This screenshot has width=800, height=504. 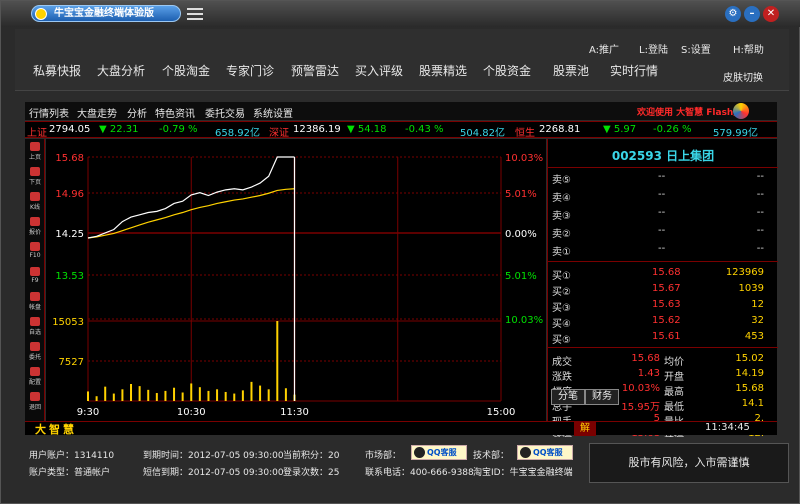 I want to click on tool-label: 上页, so click(x=34, y=157).